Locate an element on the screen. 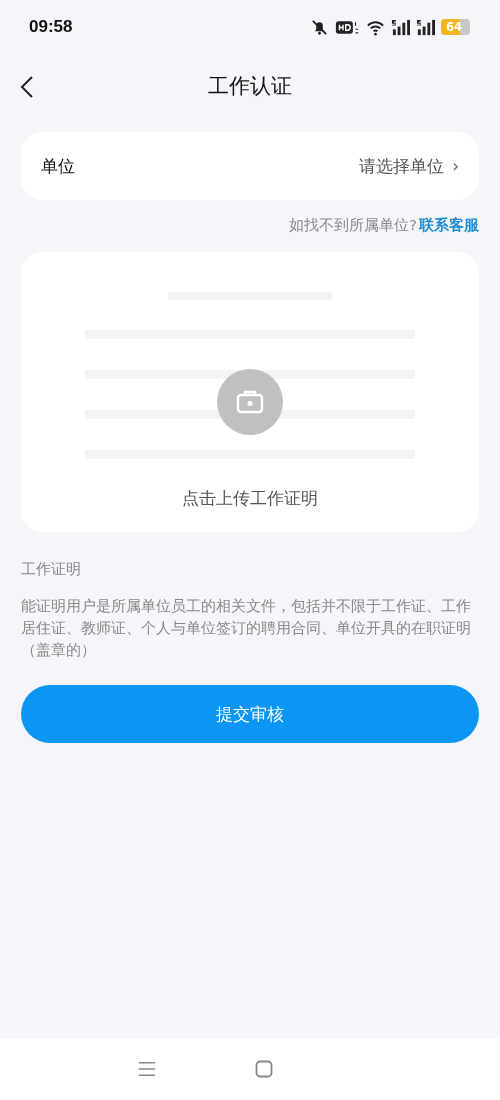 The image size is (500, 1100). upload-caption: 点击上传工作证明 is located at coordinates (250, 498).